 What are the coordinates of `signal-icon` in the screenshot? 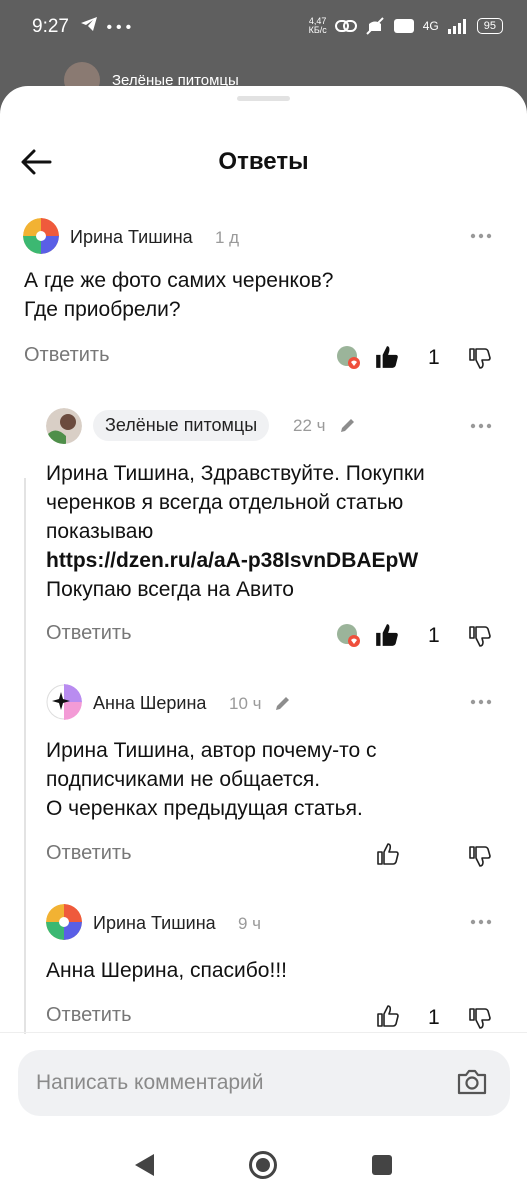 It's located at (456, 26).